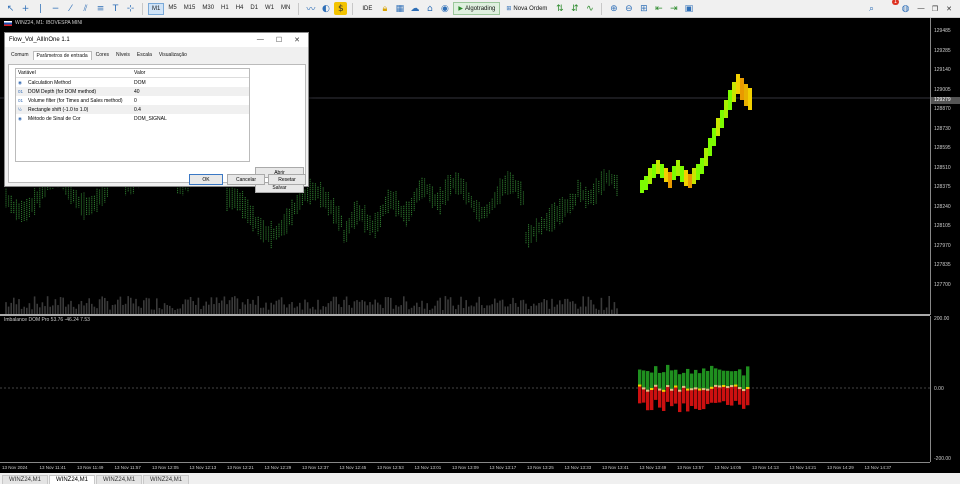 This screenshot has width=960, height=484. Describe the element at coordinates (156, 8) in the screenshot. I see `timeframe-m1: M1` at that location.